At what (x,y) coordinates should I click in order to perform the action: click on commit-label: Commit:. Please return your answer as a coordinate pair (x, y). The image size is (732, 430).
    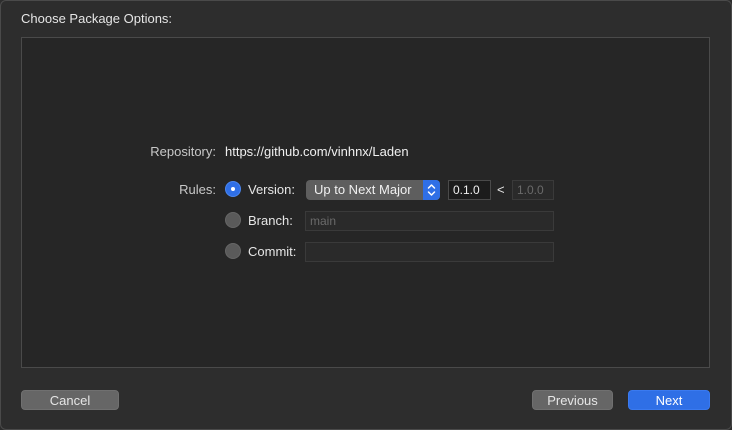
    Looking at the image, I should click on (272, 251).